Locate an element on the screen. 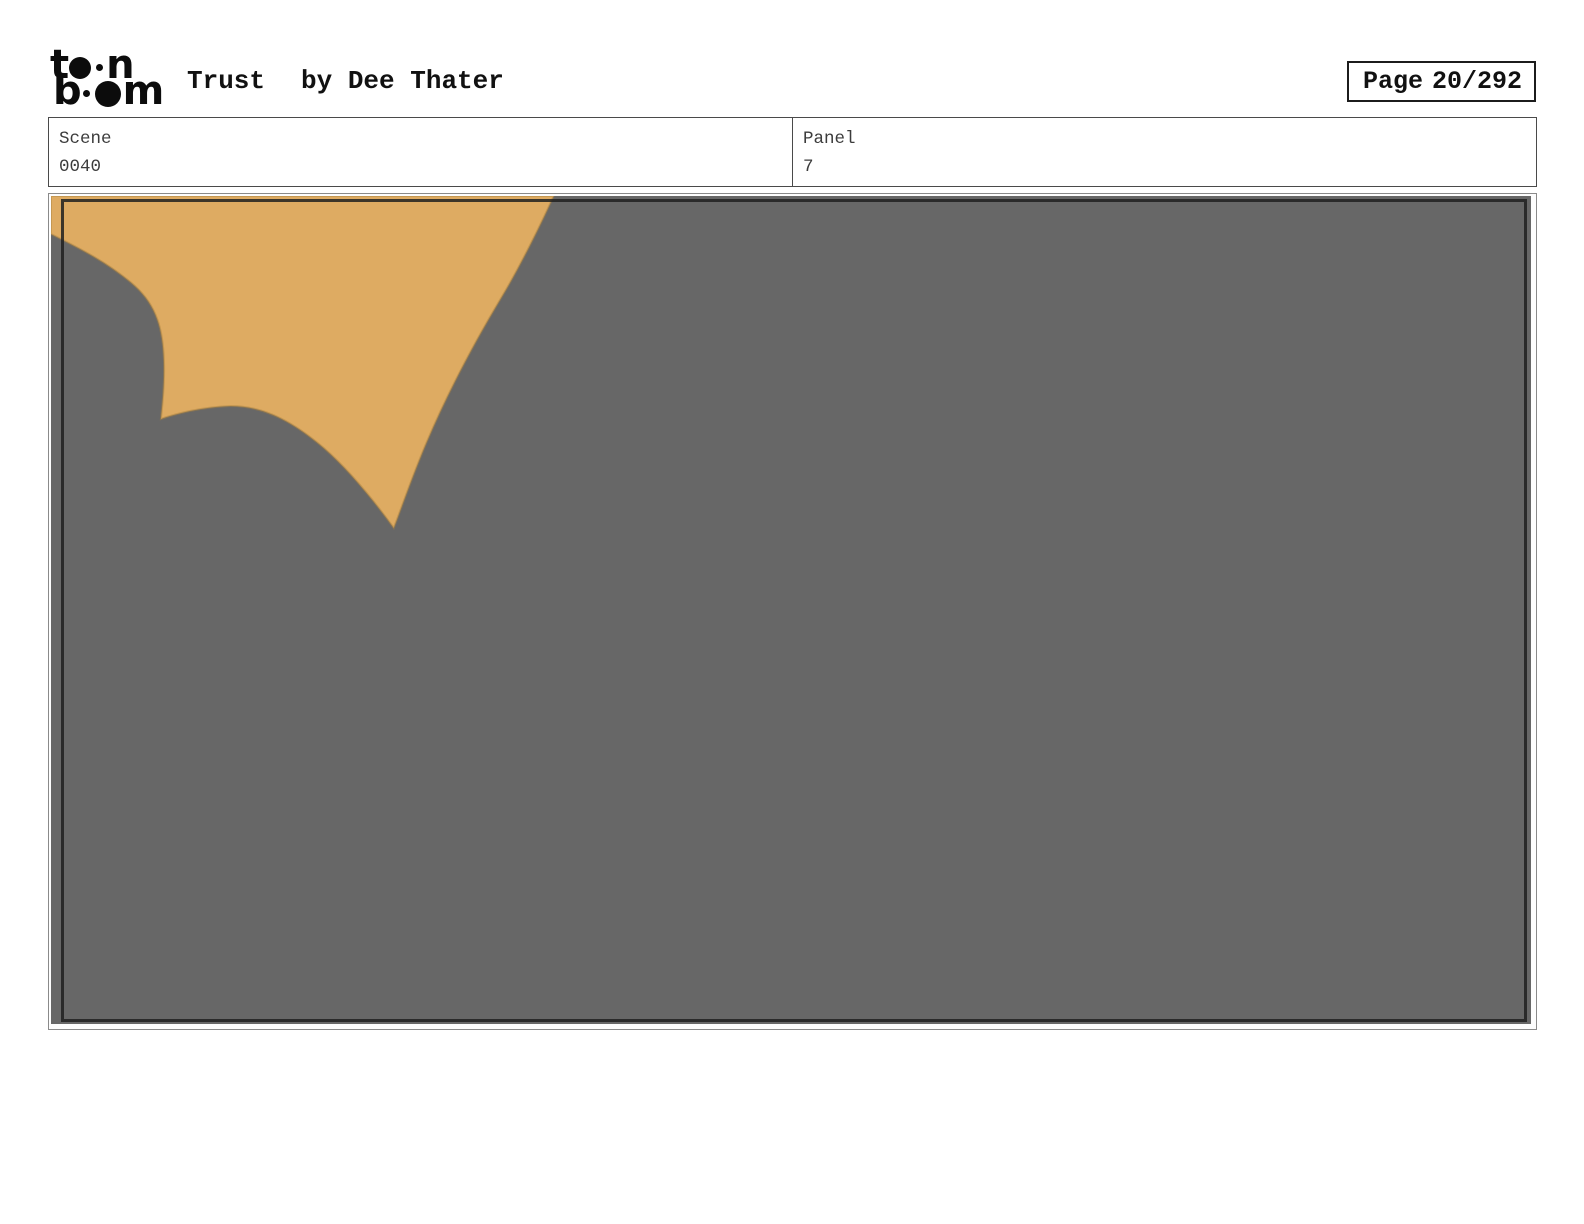 Image resolution: width=1584 pixels, height=1224 pixels. project-title: Trust is located at coordinates (226, 81).